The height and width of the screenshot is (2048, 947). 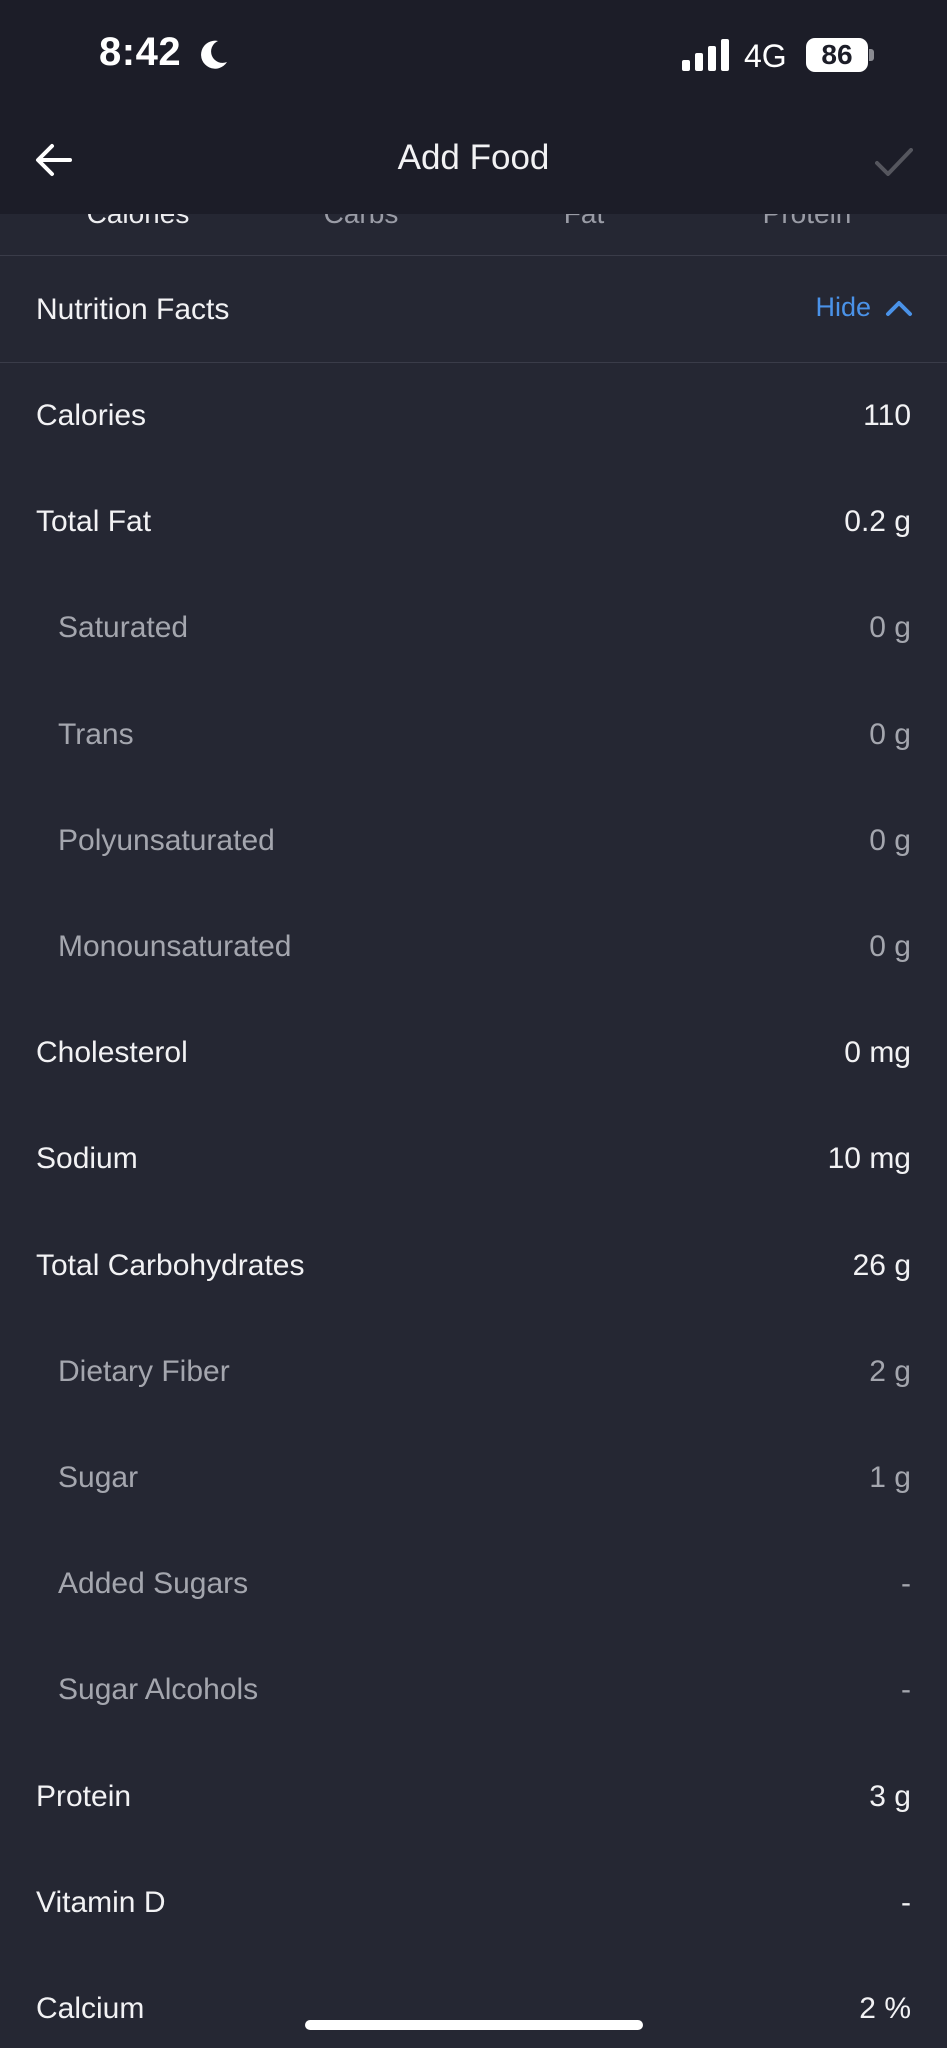 I want to click on nutrient-value: 26 g, so click(x=881, y=1265).